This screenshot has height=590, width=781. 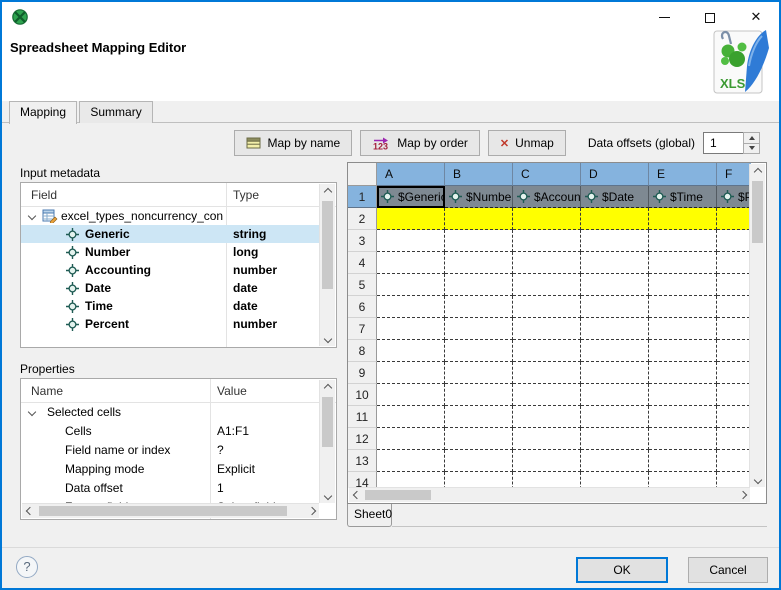 What do you see at coordinates (170, 306) in the screenshot?
I see `field-row-time: Time date` at bounding box center [170, 306].